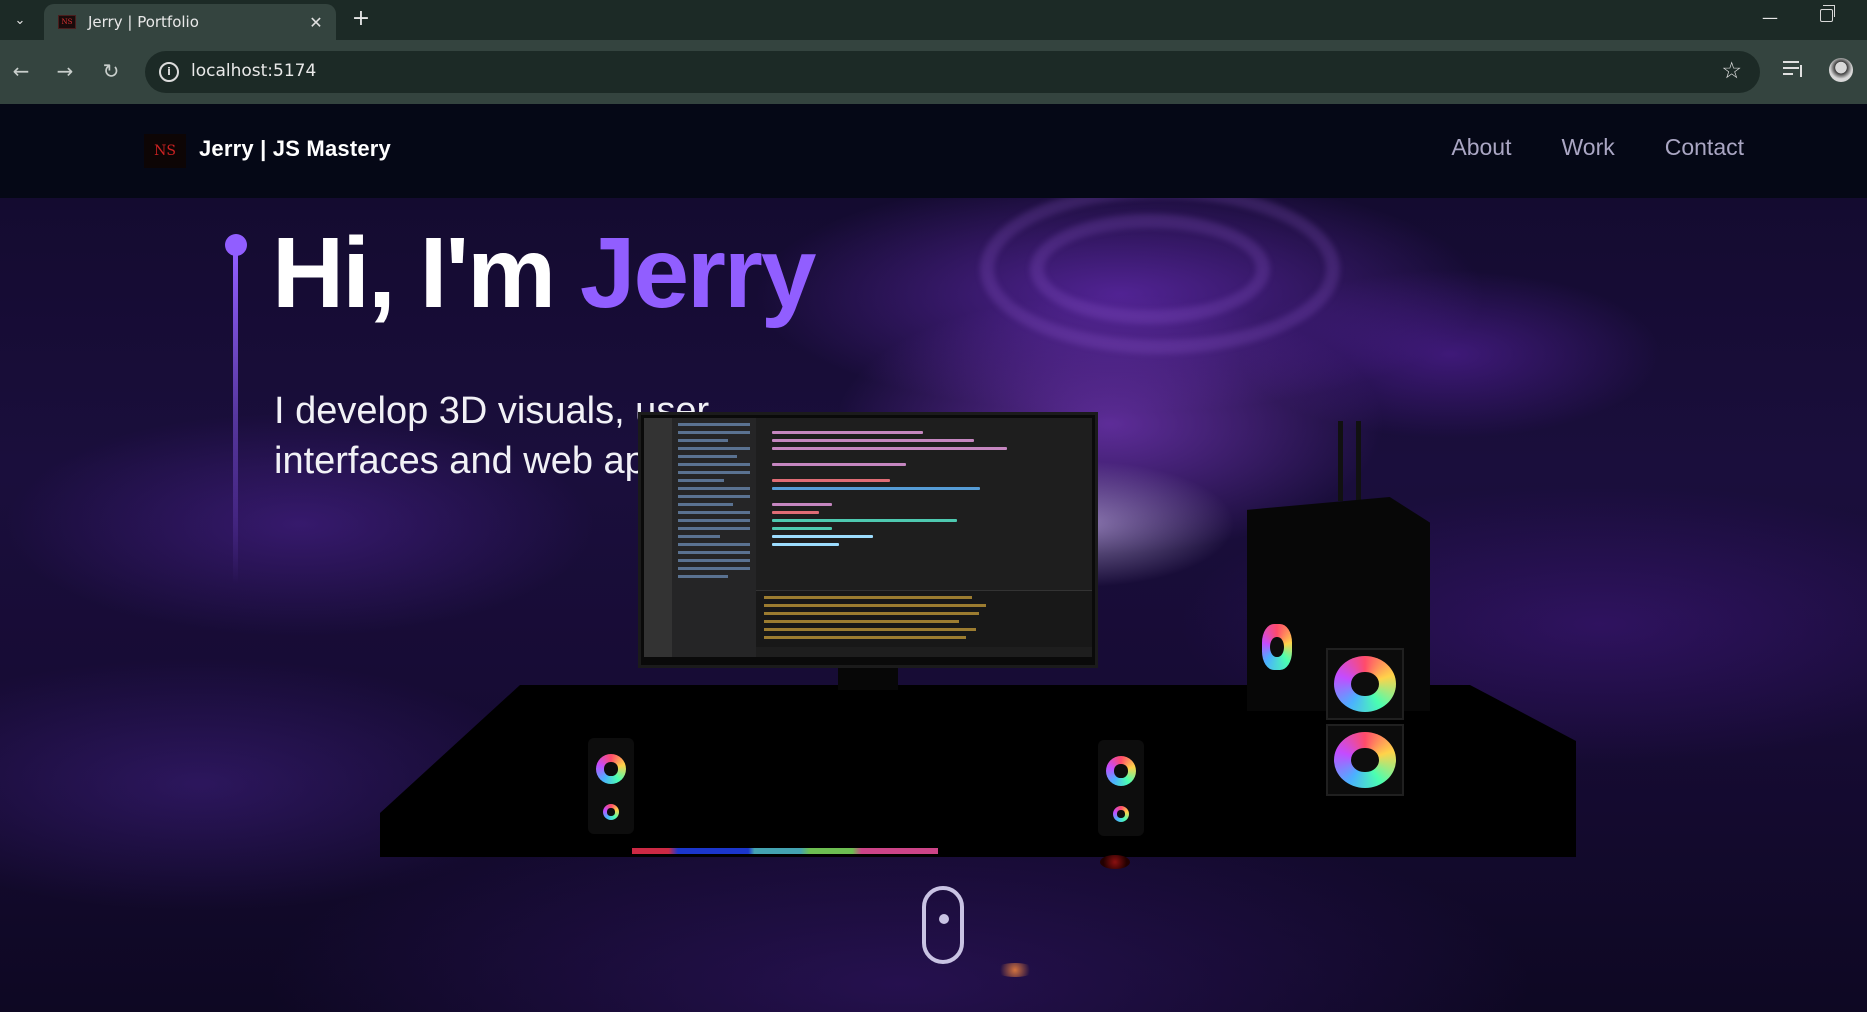 This screenshot has width=1867, height=1012. Describe the element at coordinates (111, 71) in the screenshot. I see `reload-icon: ↻` at that location.